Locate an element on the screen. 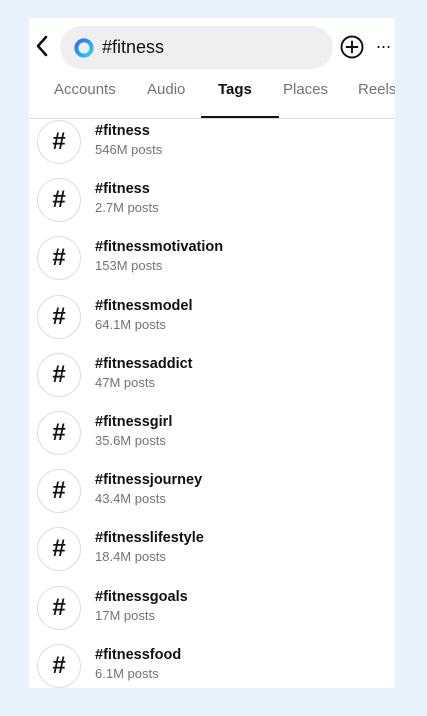 This screenshot has width=427, height=716. tag-result-row: # #fitness 2.7M posts is located at coordinates (212, 205).